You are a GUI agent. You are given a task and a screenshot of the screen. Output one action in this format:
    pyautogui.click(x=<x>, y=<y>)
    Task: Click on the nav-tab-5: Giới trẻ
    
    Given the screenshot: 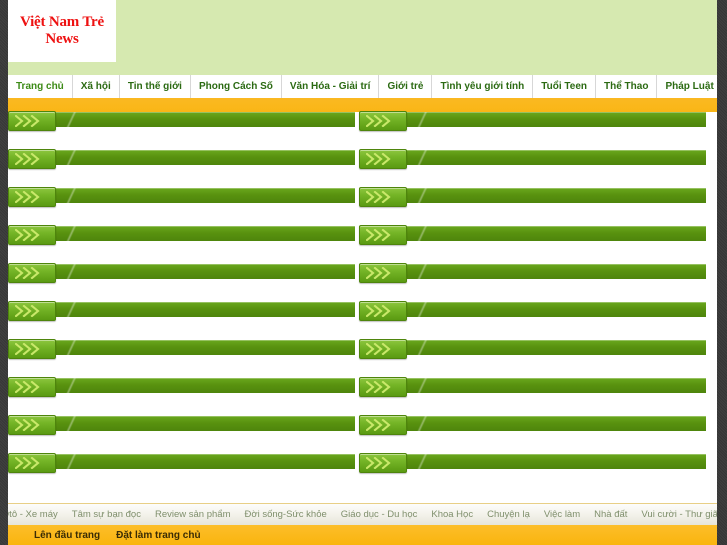 What is the action you would take?
    pyautogui.click(x=406, y=86)
    